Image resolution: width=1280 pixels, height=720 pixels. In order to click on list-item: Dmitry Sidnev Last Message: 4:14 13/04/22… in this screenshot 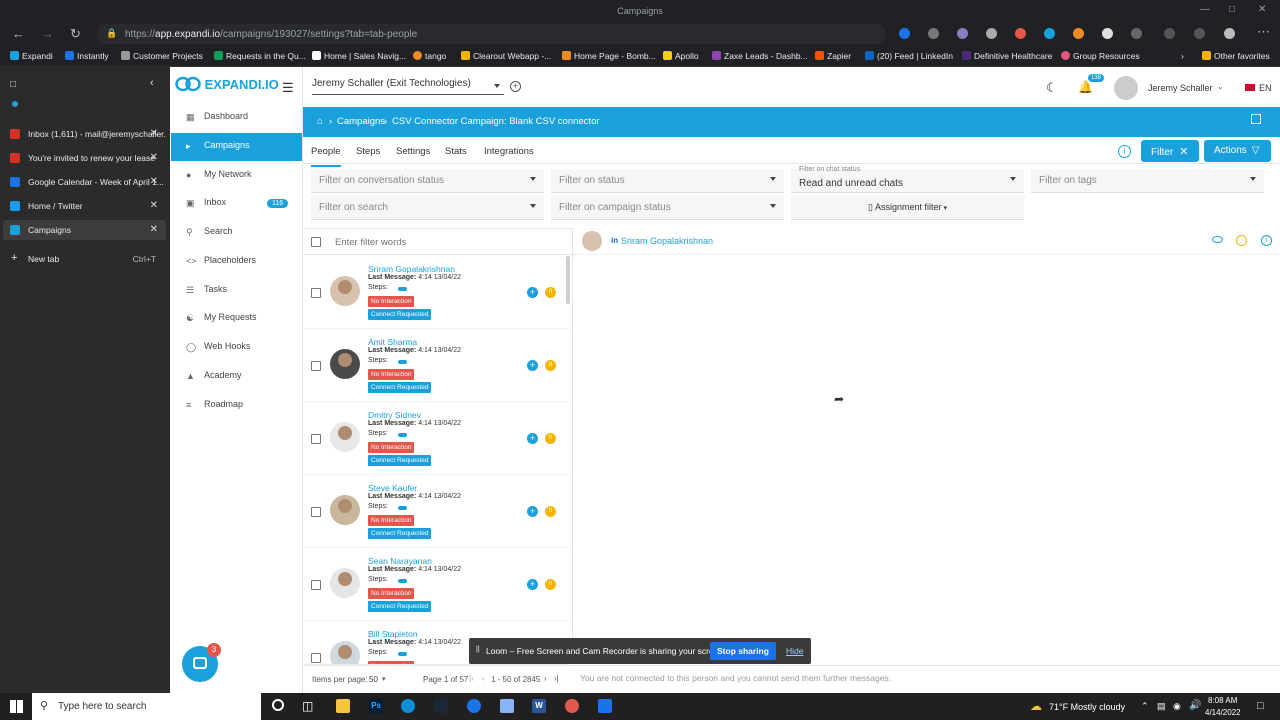, I will do `click(437, 438)`.